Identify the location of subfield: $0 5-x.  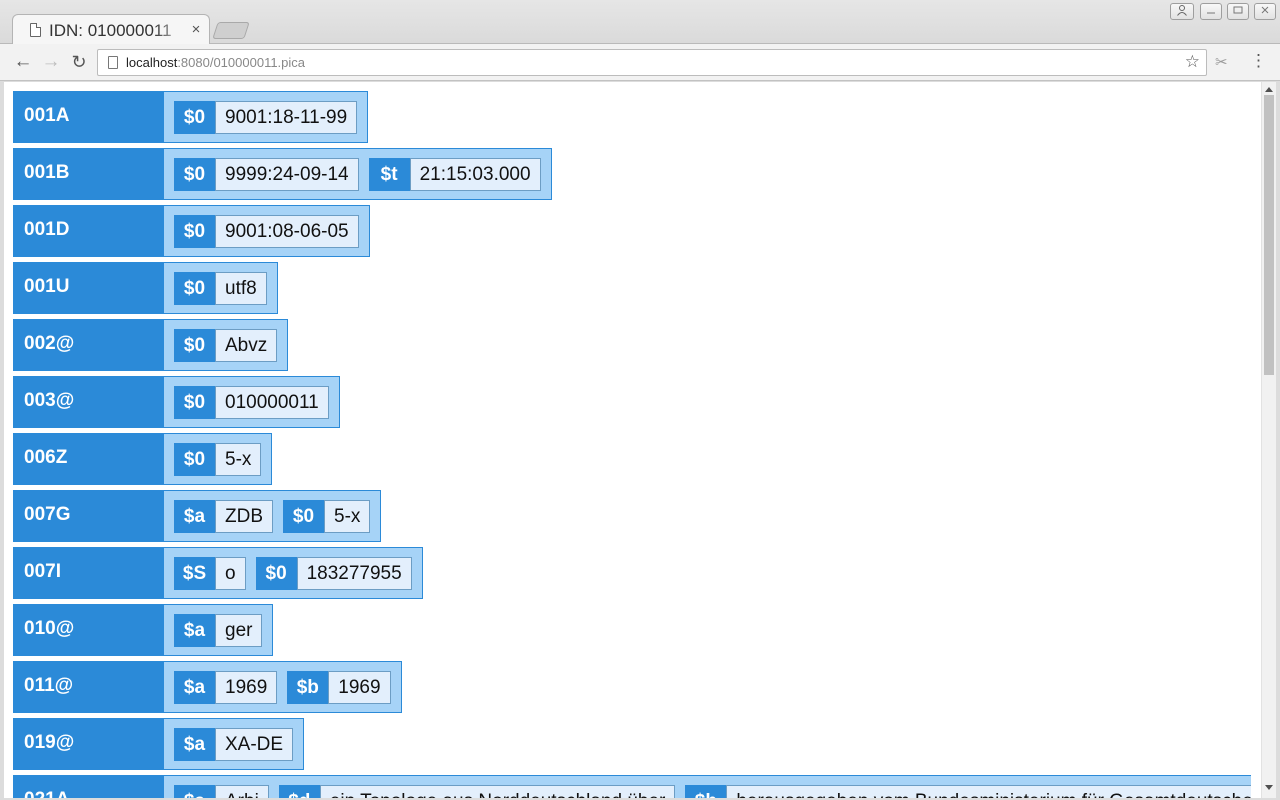
(218, 459).